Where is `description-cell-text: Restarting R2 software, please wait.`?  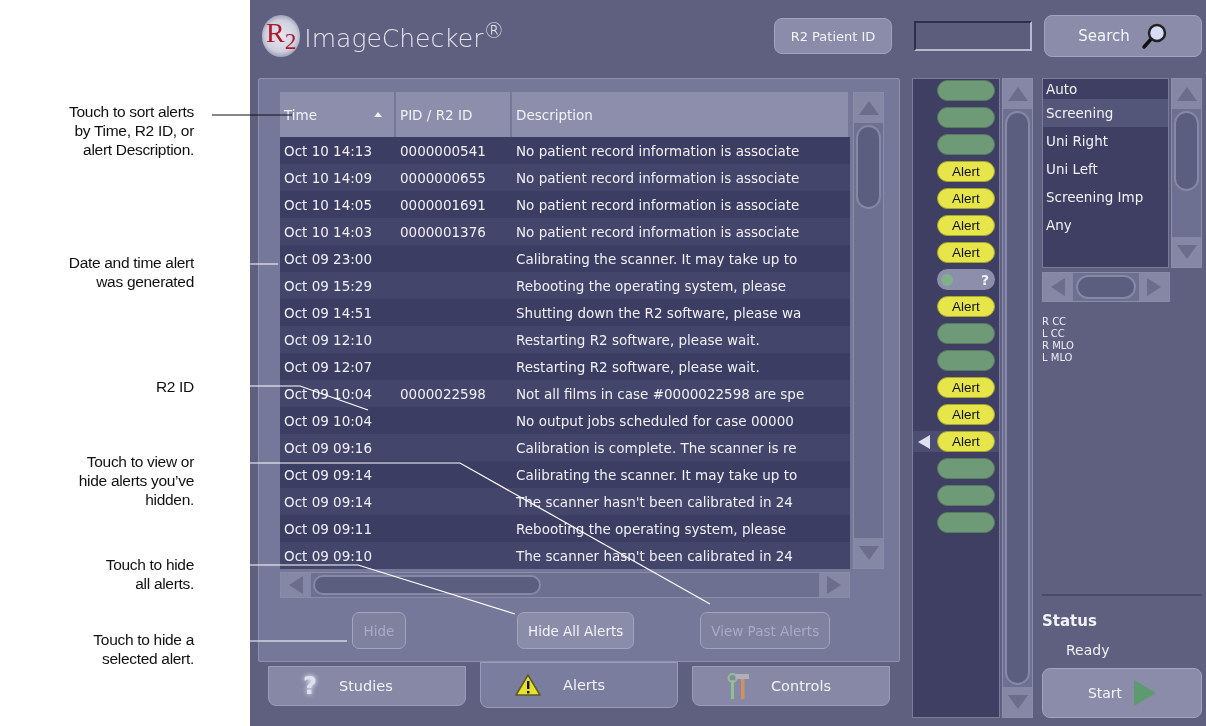
description-cell-text: Restarting R2 software, please wait. is located at coordinates (638, 366).